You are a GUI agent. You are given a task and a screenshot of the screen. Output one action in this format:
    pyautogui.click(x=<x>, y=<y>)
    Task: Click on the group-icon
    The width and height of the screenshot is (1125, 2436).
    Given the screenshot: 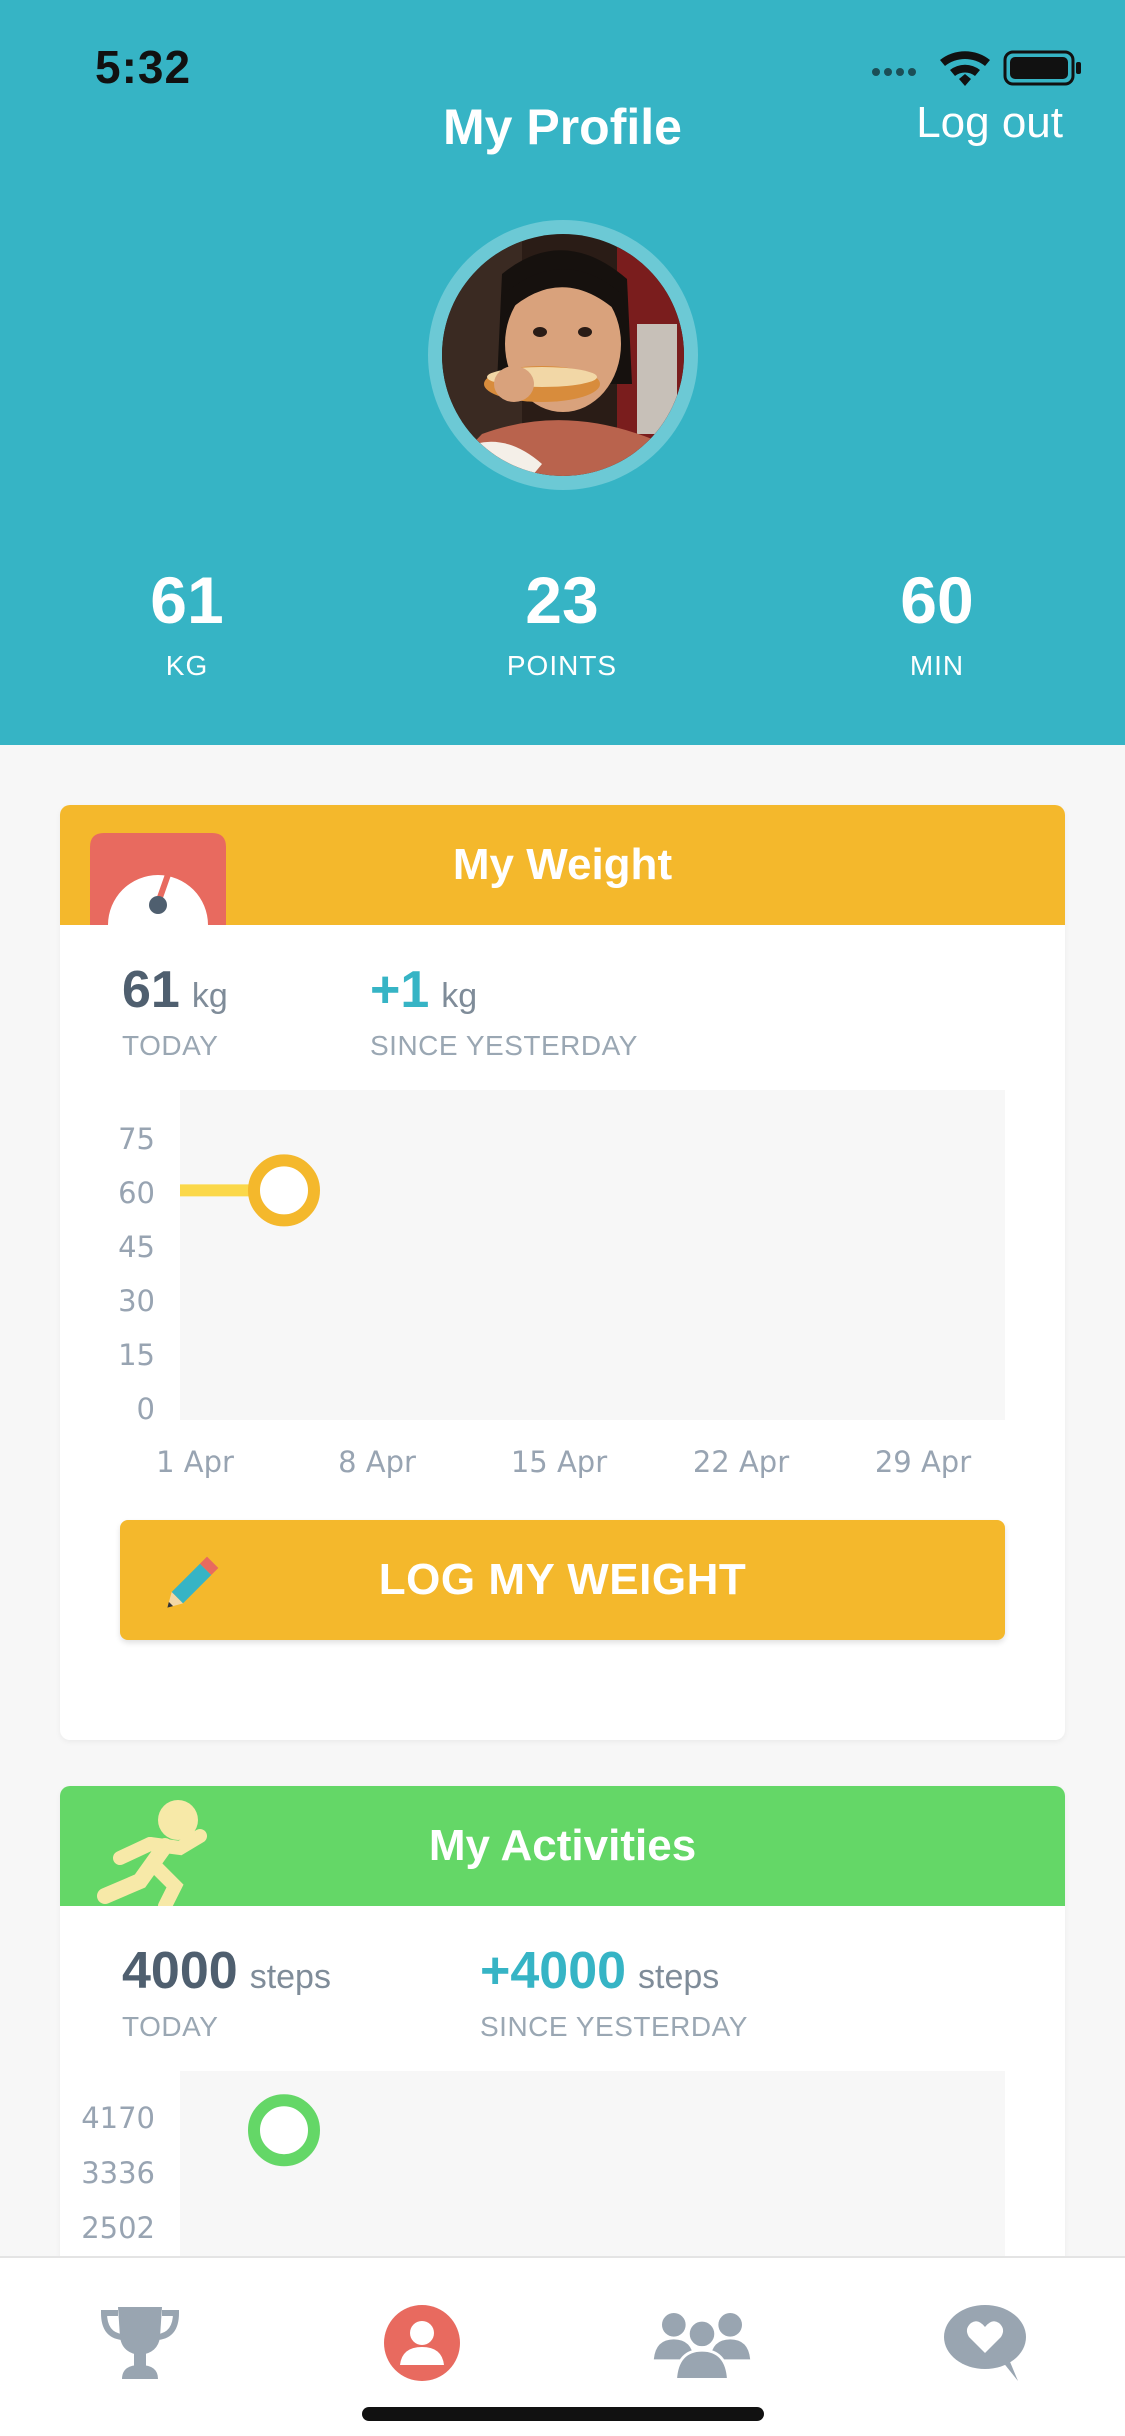 What is the action you would take?
    pyautogui.click(x=702, y=2347)
    